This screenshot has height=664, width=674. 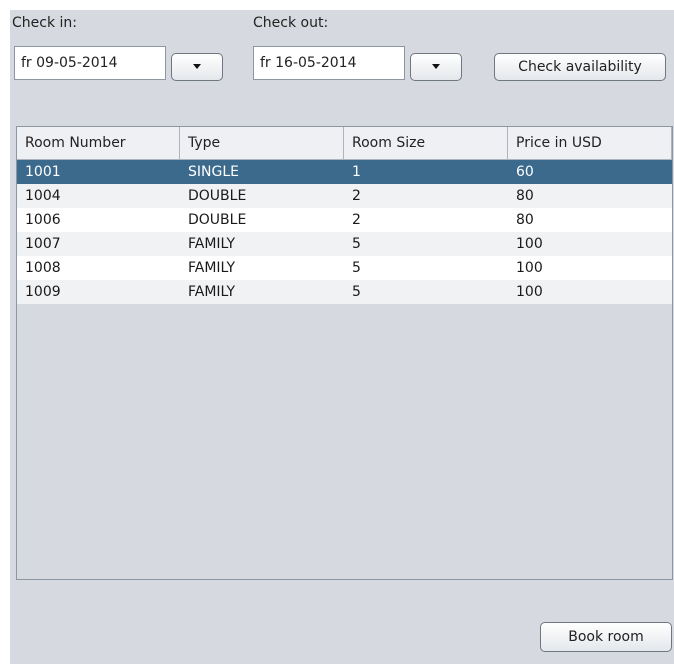 I want to click on table-row: 1008 FAMILY 5 100, so click(x=344, y=268).